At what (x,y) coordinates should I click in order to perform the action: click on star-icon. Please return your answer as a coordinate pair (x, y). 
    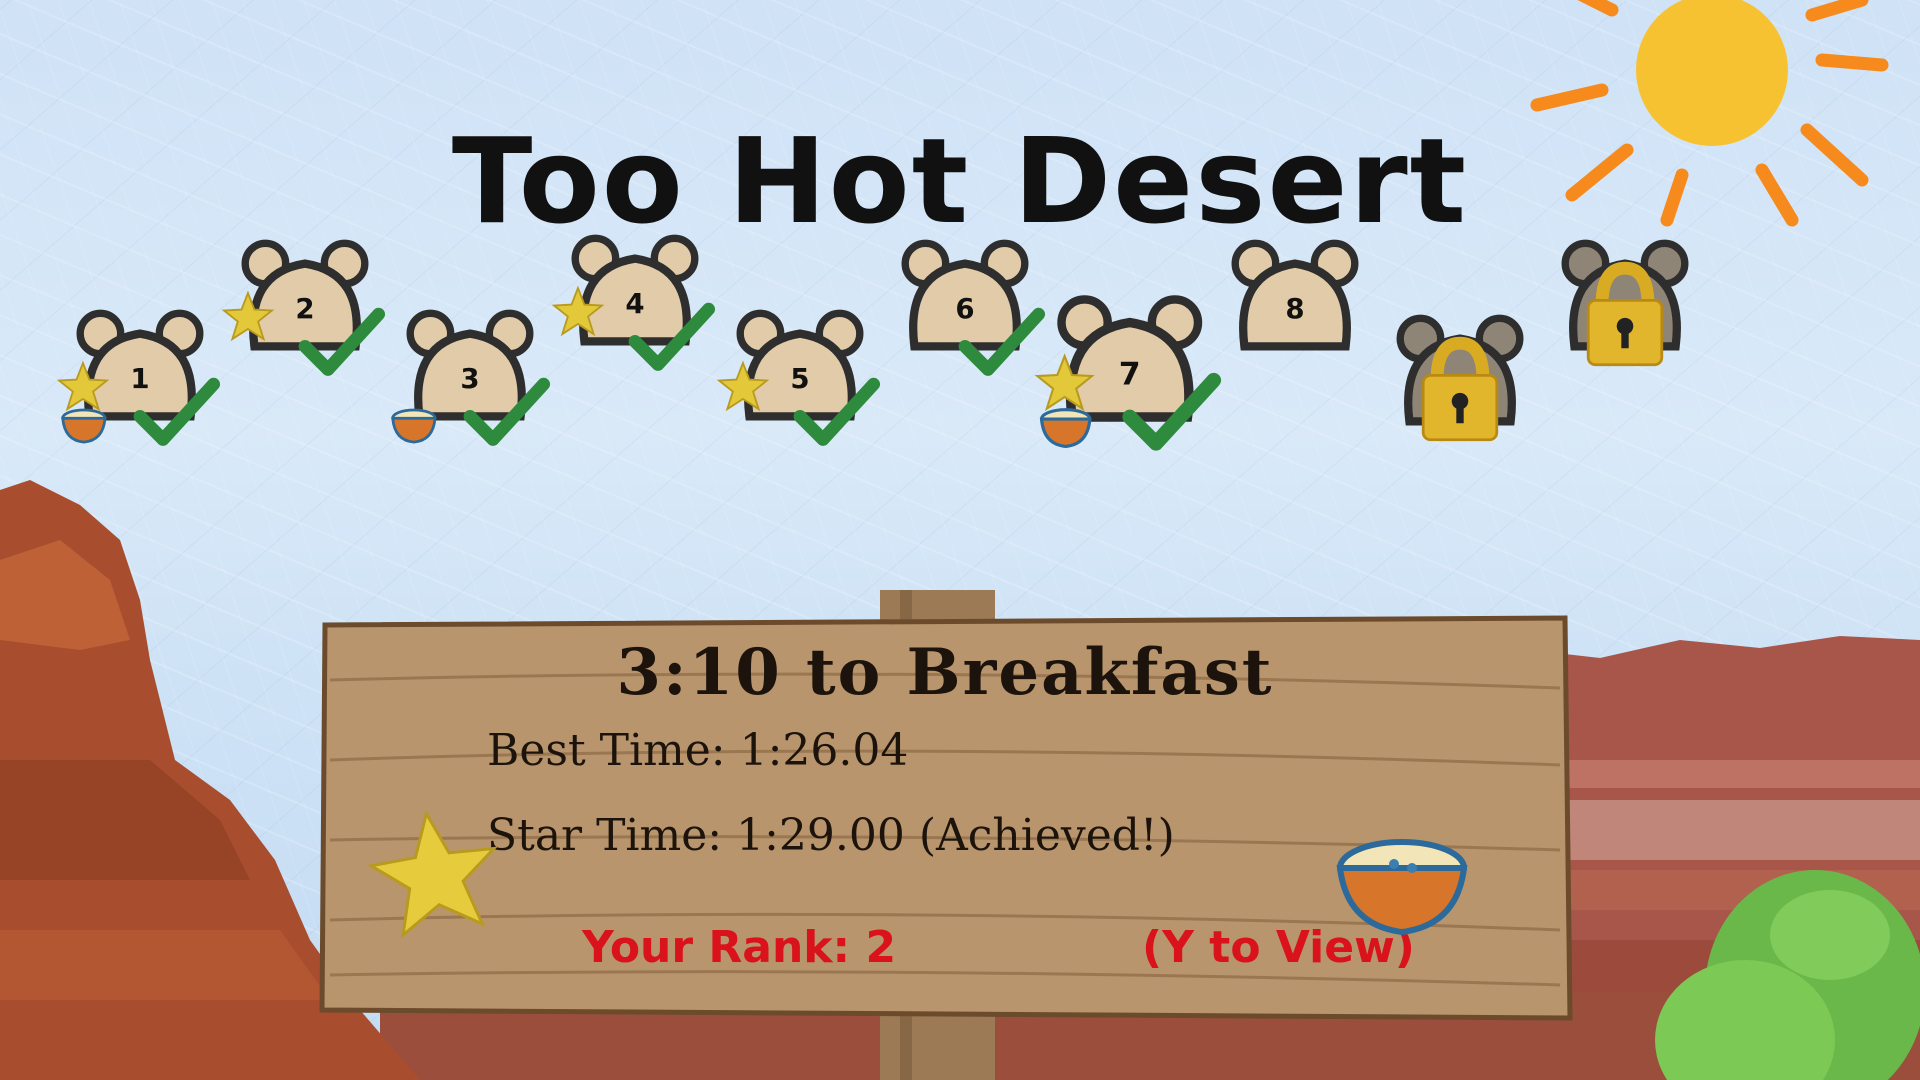
    Looking at the image, I should click on (432, 874).